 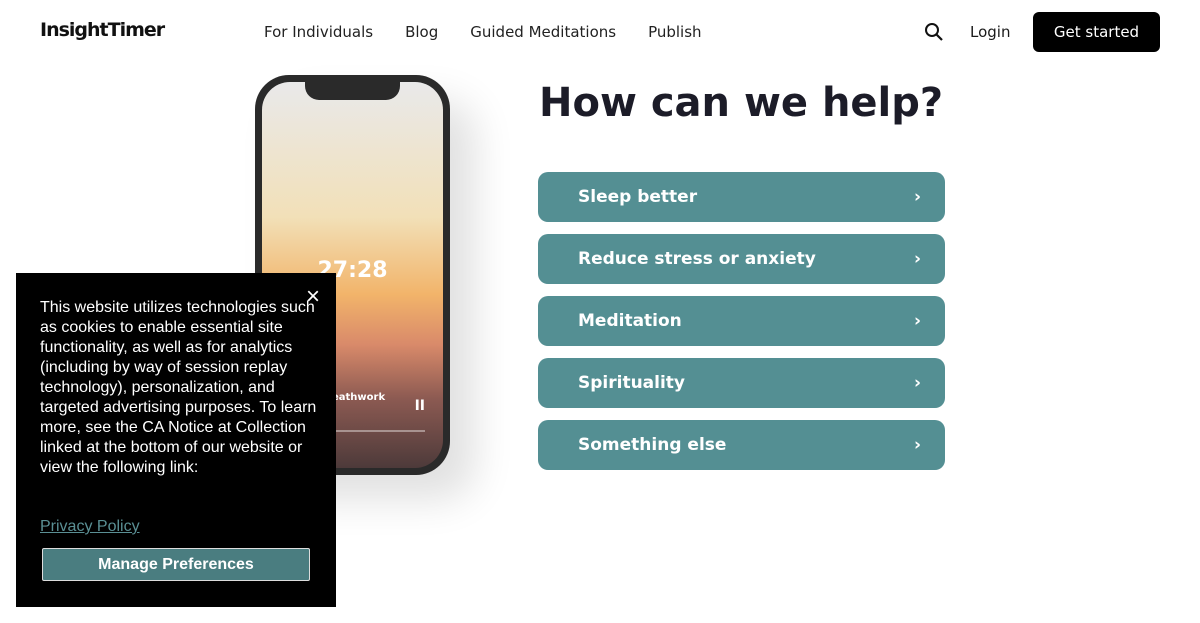 I want to click on nav-guided-meditations: Guided Meditations, so click(x=543, y=32).